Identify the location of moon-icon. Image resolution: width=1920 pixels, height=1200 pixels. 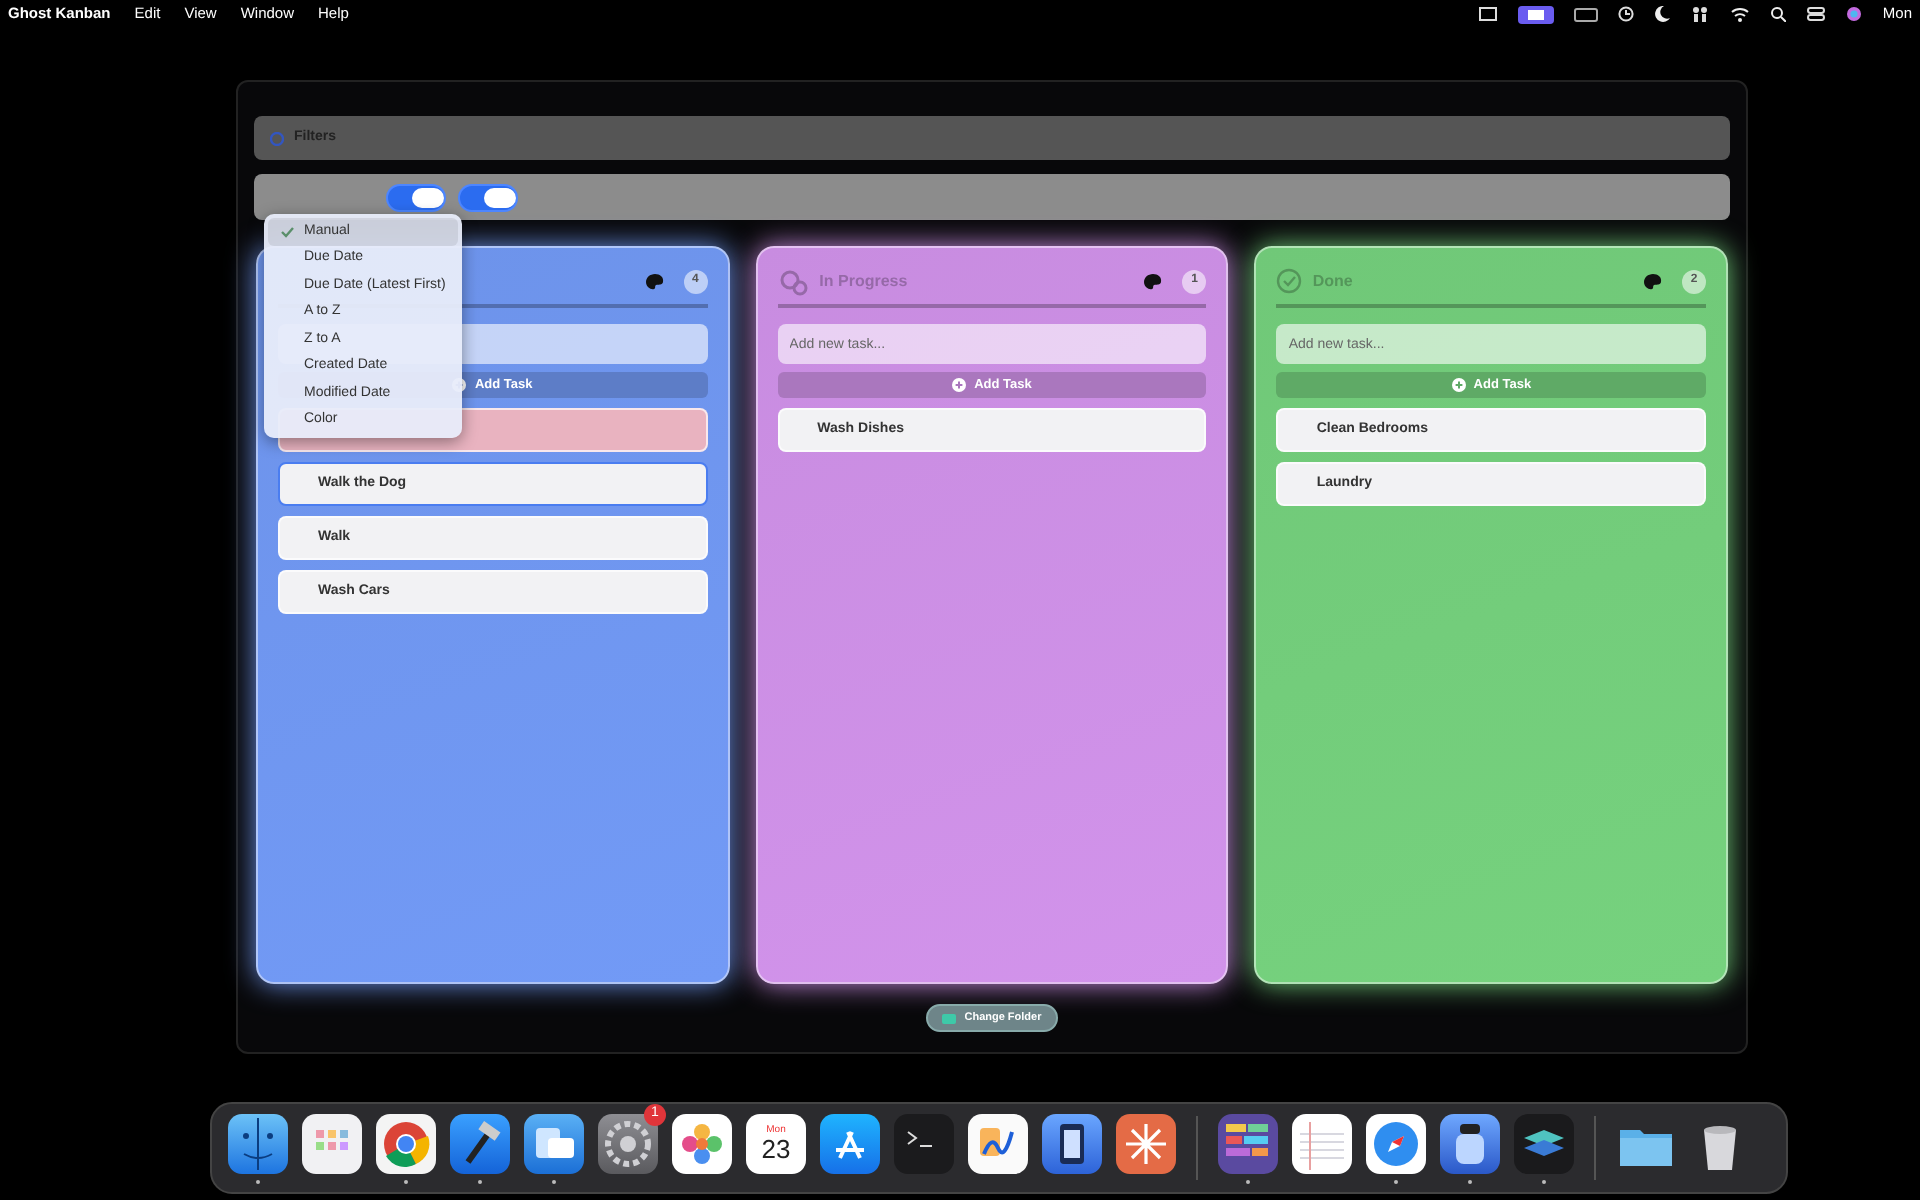
(1662, 14).